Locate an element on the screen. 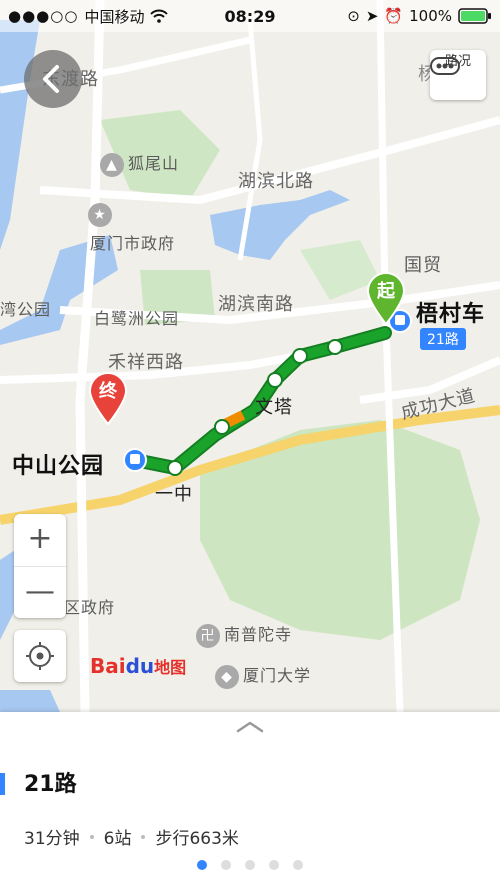 Image resolution: width=500 pixels, height=888 pixels. zoom-in-button: + is located at coordinates (40, 540).